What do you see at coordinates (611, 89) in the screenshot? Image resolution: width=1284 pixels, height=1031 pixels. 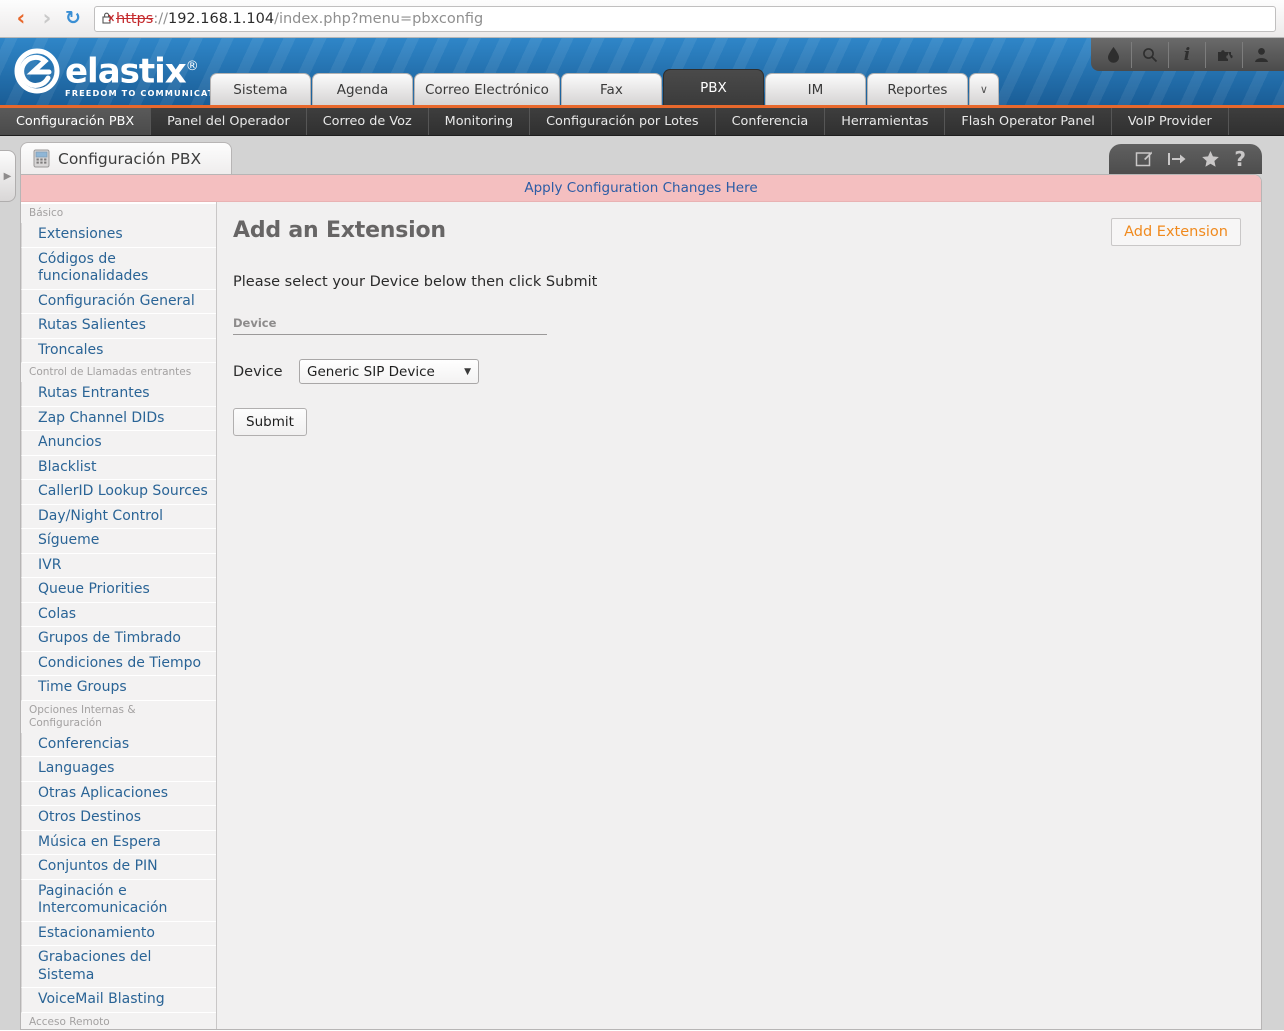 I see `tab-fax: Fax` at bounding box center [611, 89].